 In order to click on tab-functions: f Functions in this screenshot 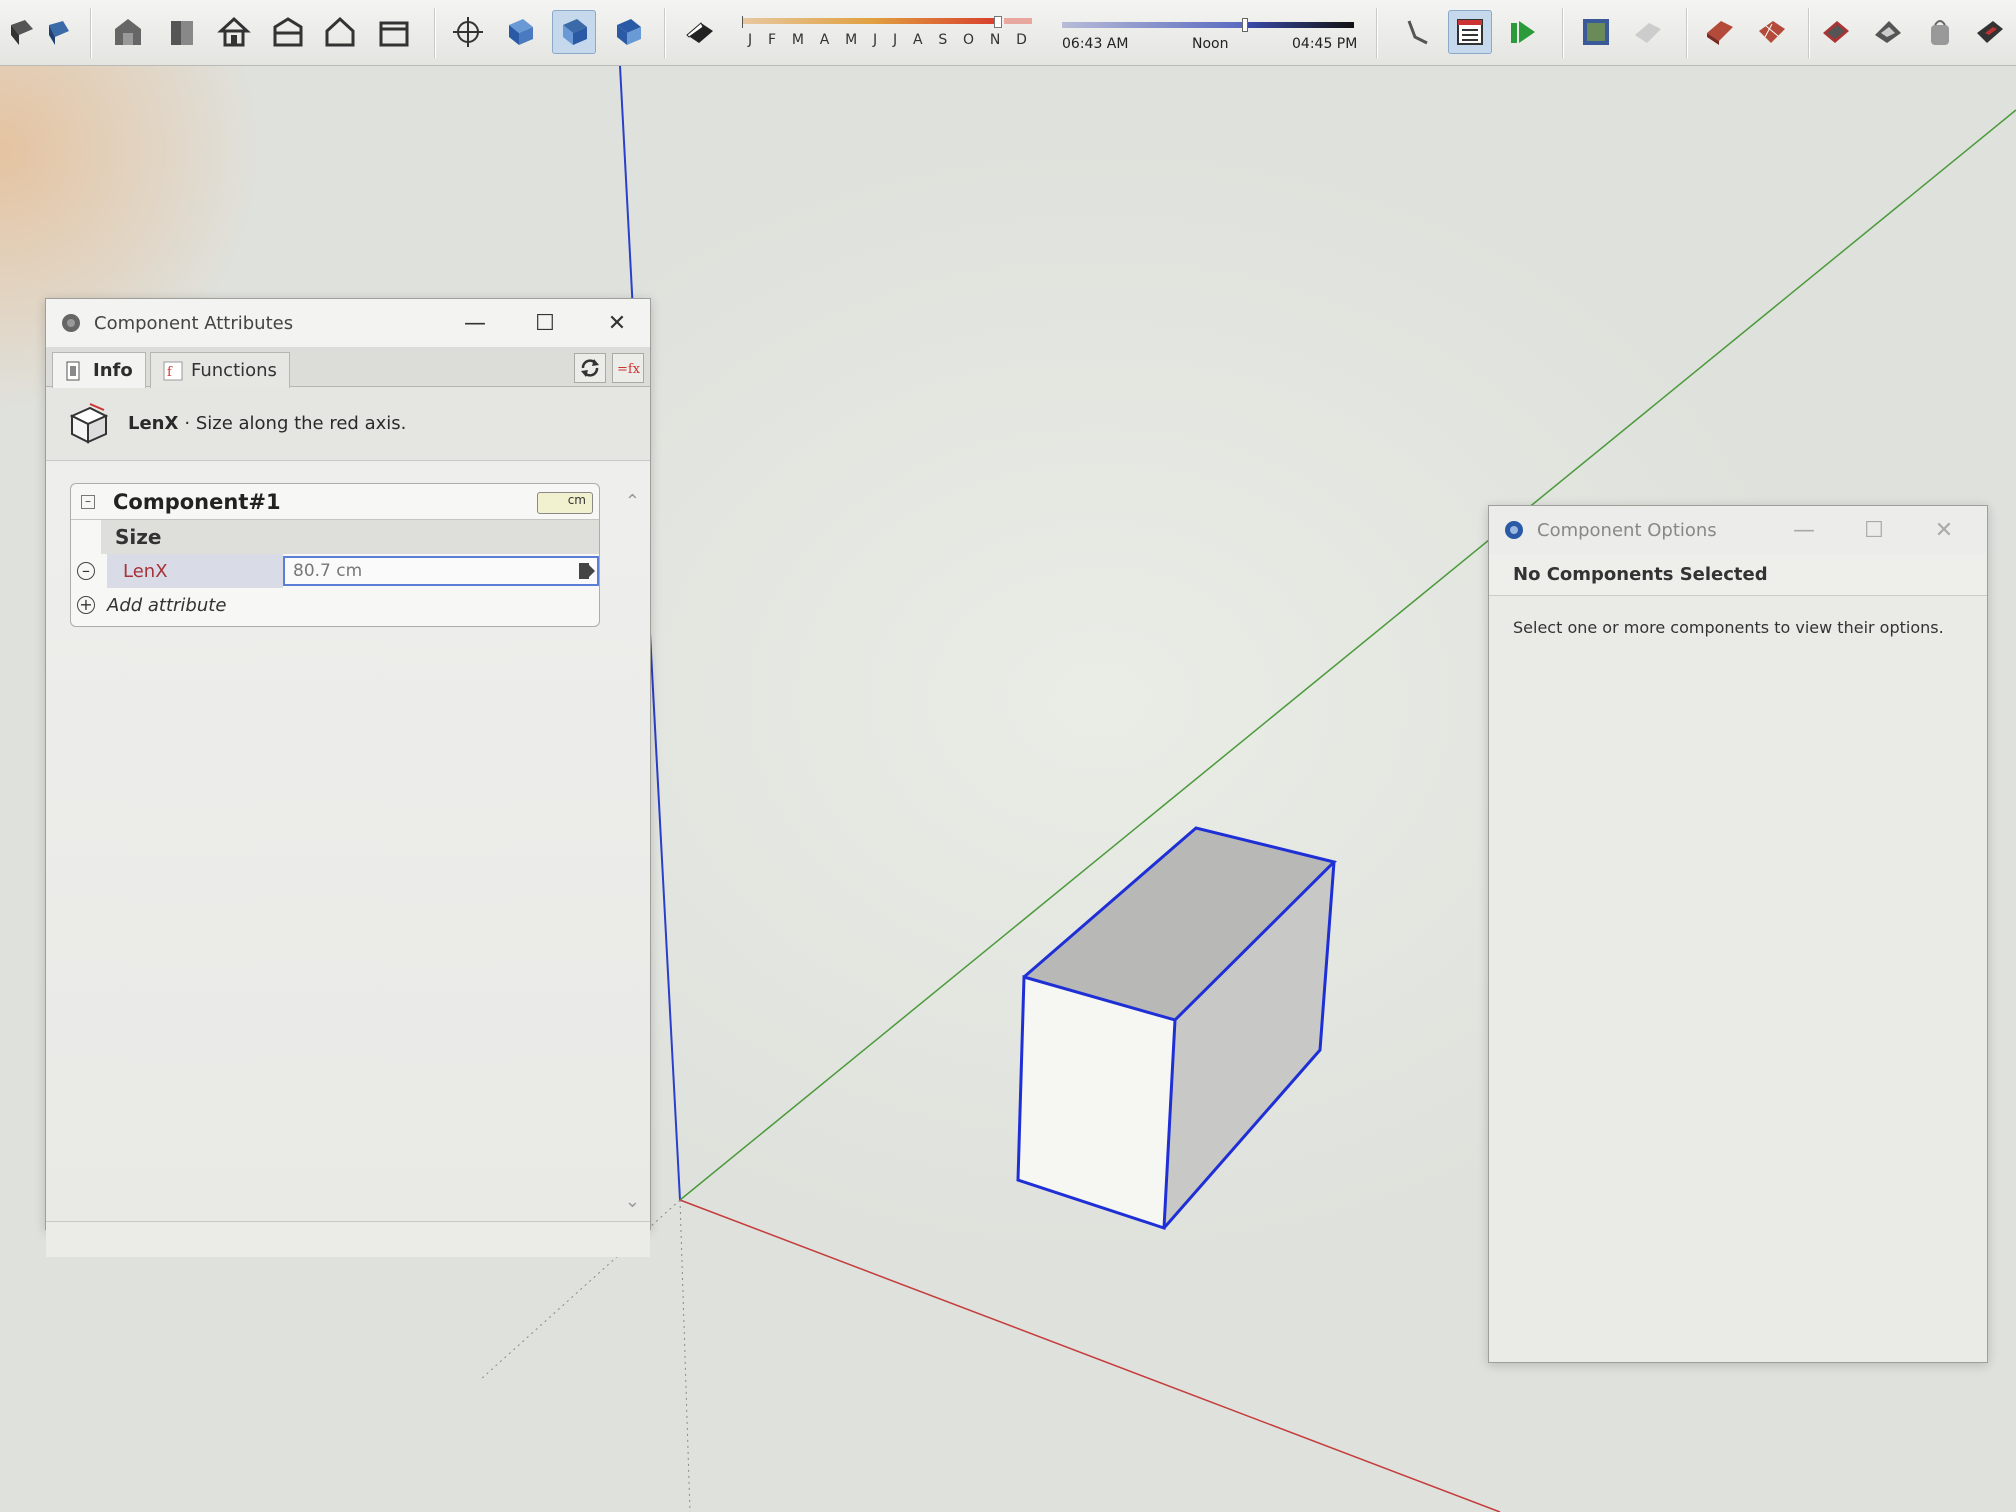, I will do `click(220, 370)`.